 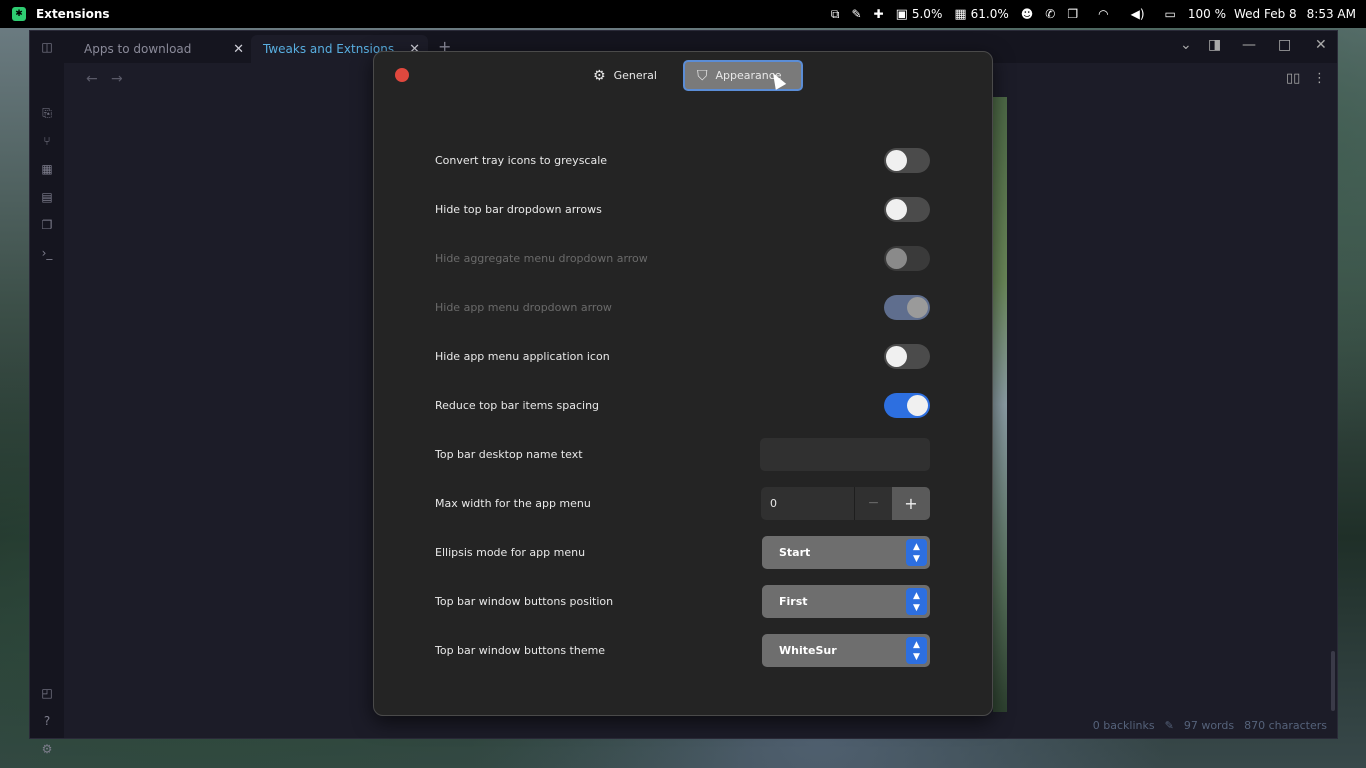 What do you see at coordinates (518, 209) in the screenshot?
I see `setting-label: Hide top bar dropdown arrows` at bounding box center [518, 209].